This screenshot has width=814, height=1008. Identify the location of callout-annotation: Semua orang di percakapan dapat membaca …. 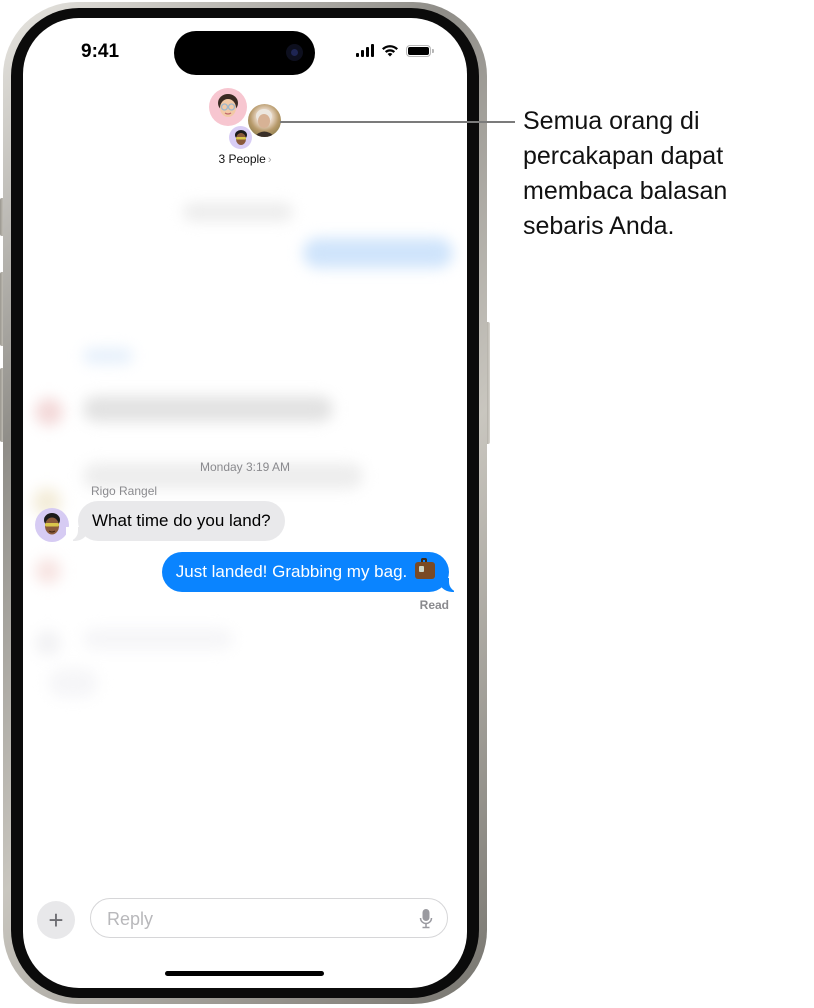
(663, 174).